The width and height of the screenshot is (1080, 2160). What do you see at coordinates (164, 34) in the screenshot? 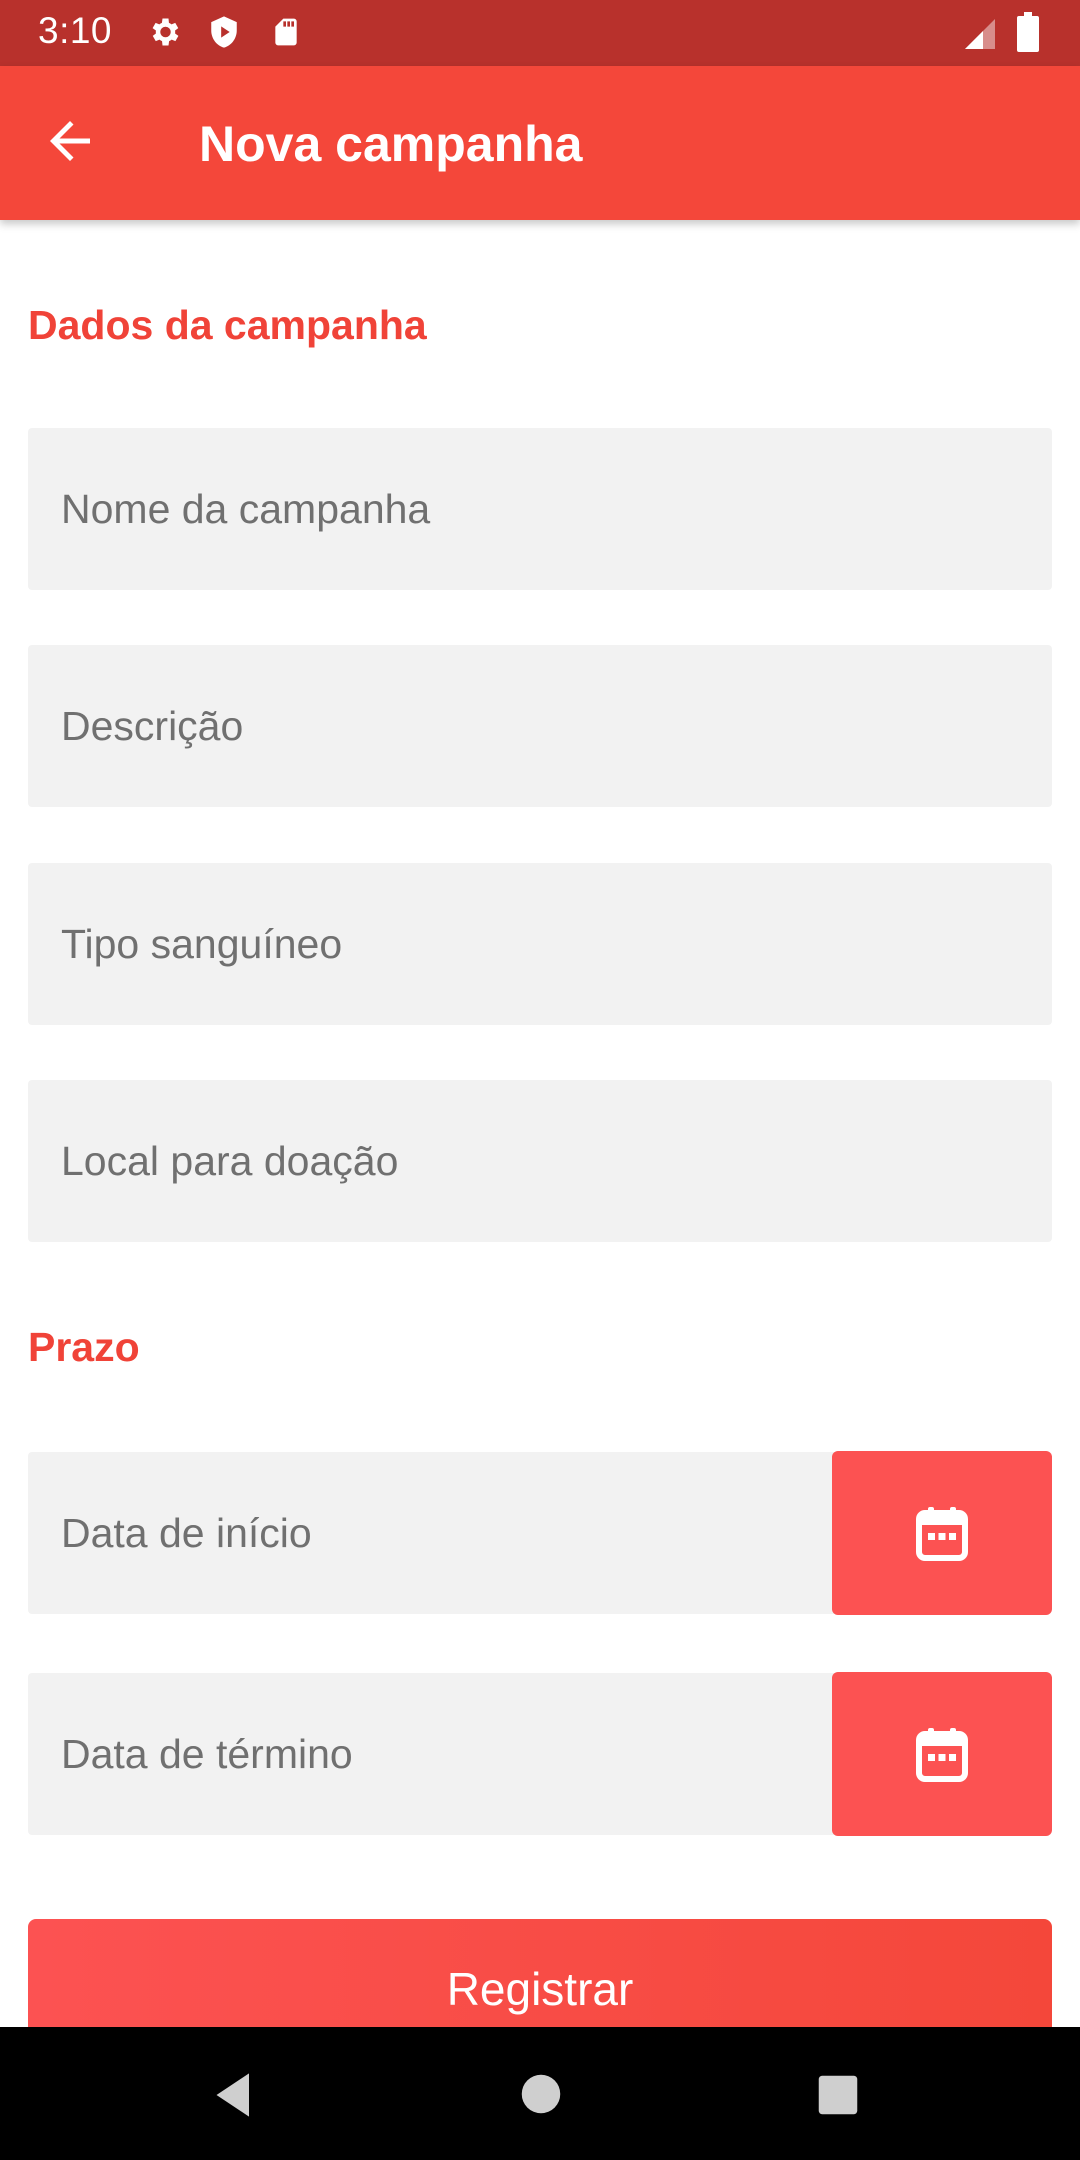
I see `gear-icon` at bounding box center [164, 34].